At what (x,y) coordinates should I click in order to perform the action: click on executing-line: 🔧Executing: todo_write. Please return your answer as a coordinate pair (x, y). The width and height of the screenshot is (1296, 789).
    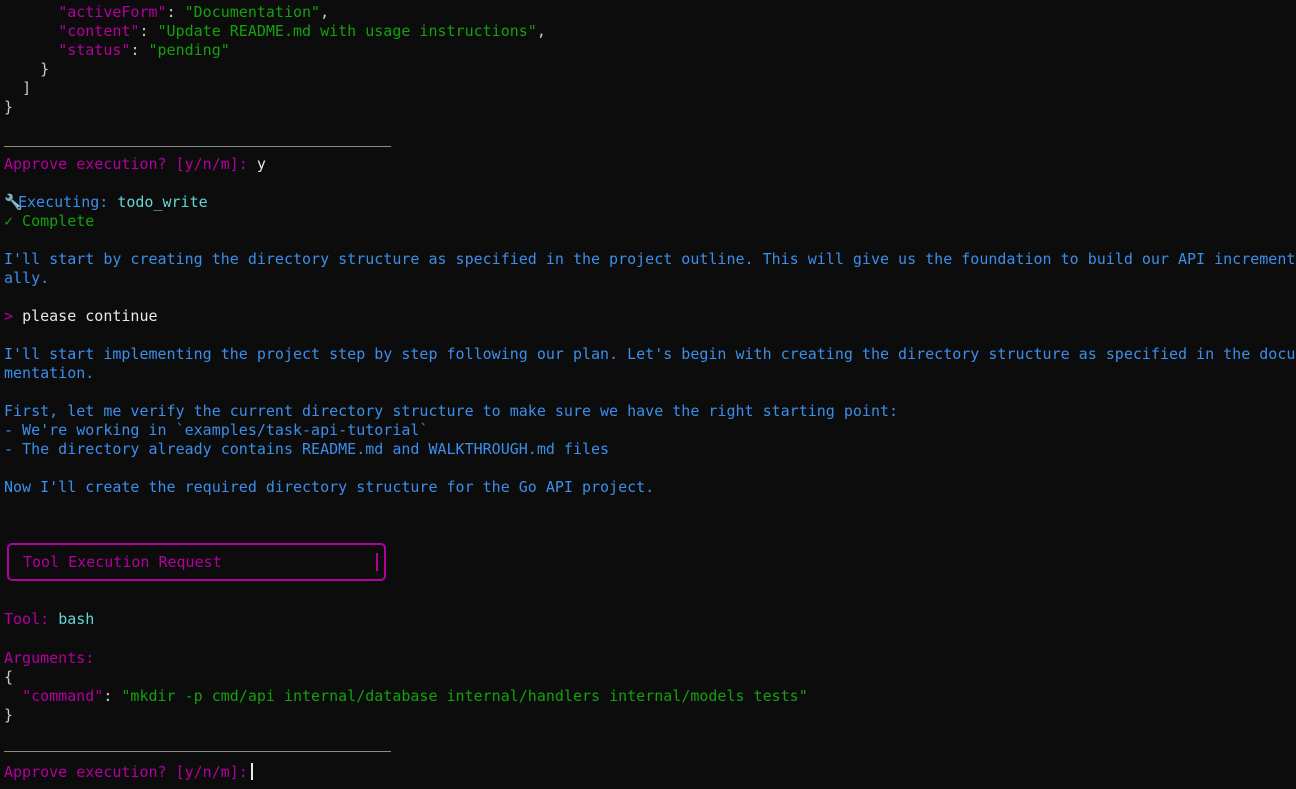
    Looking at the image, I should click on (106, 202).